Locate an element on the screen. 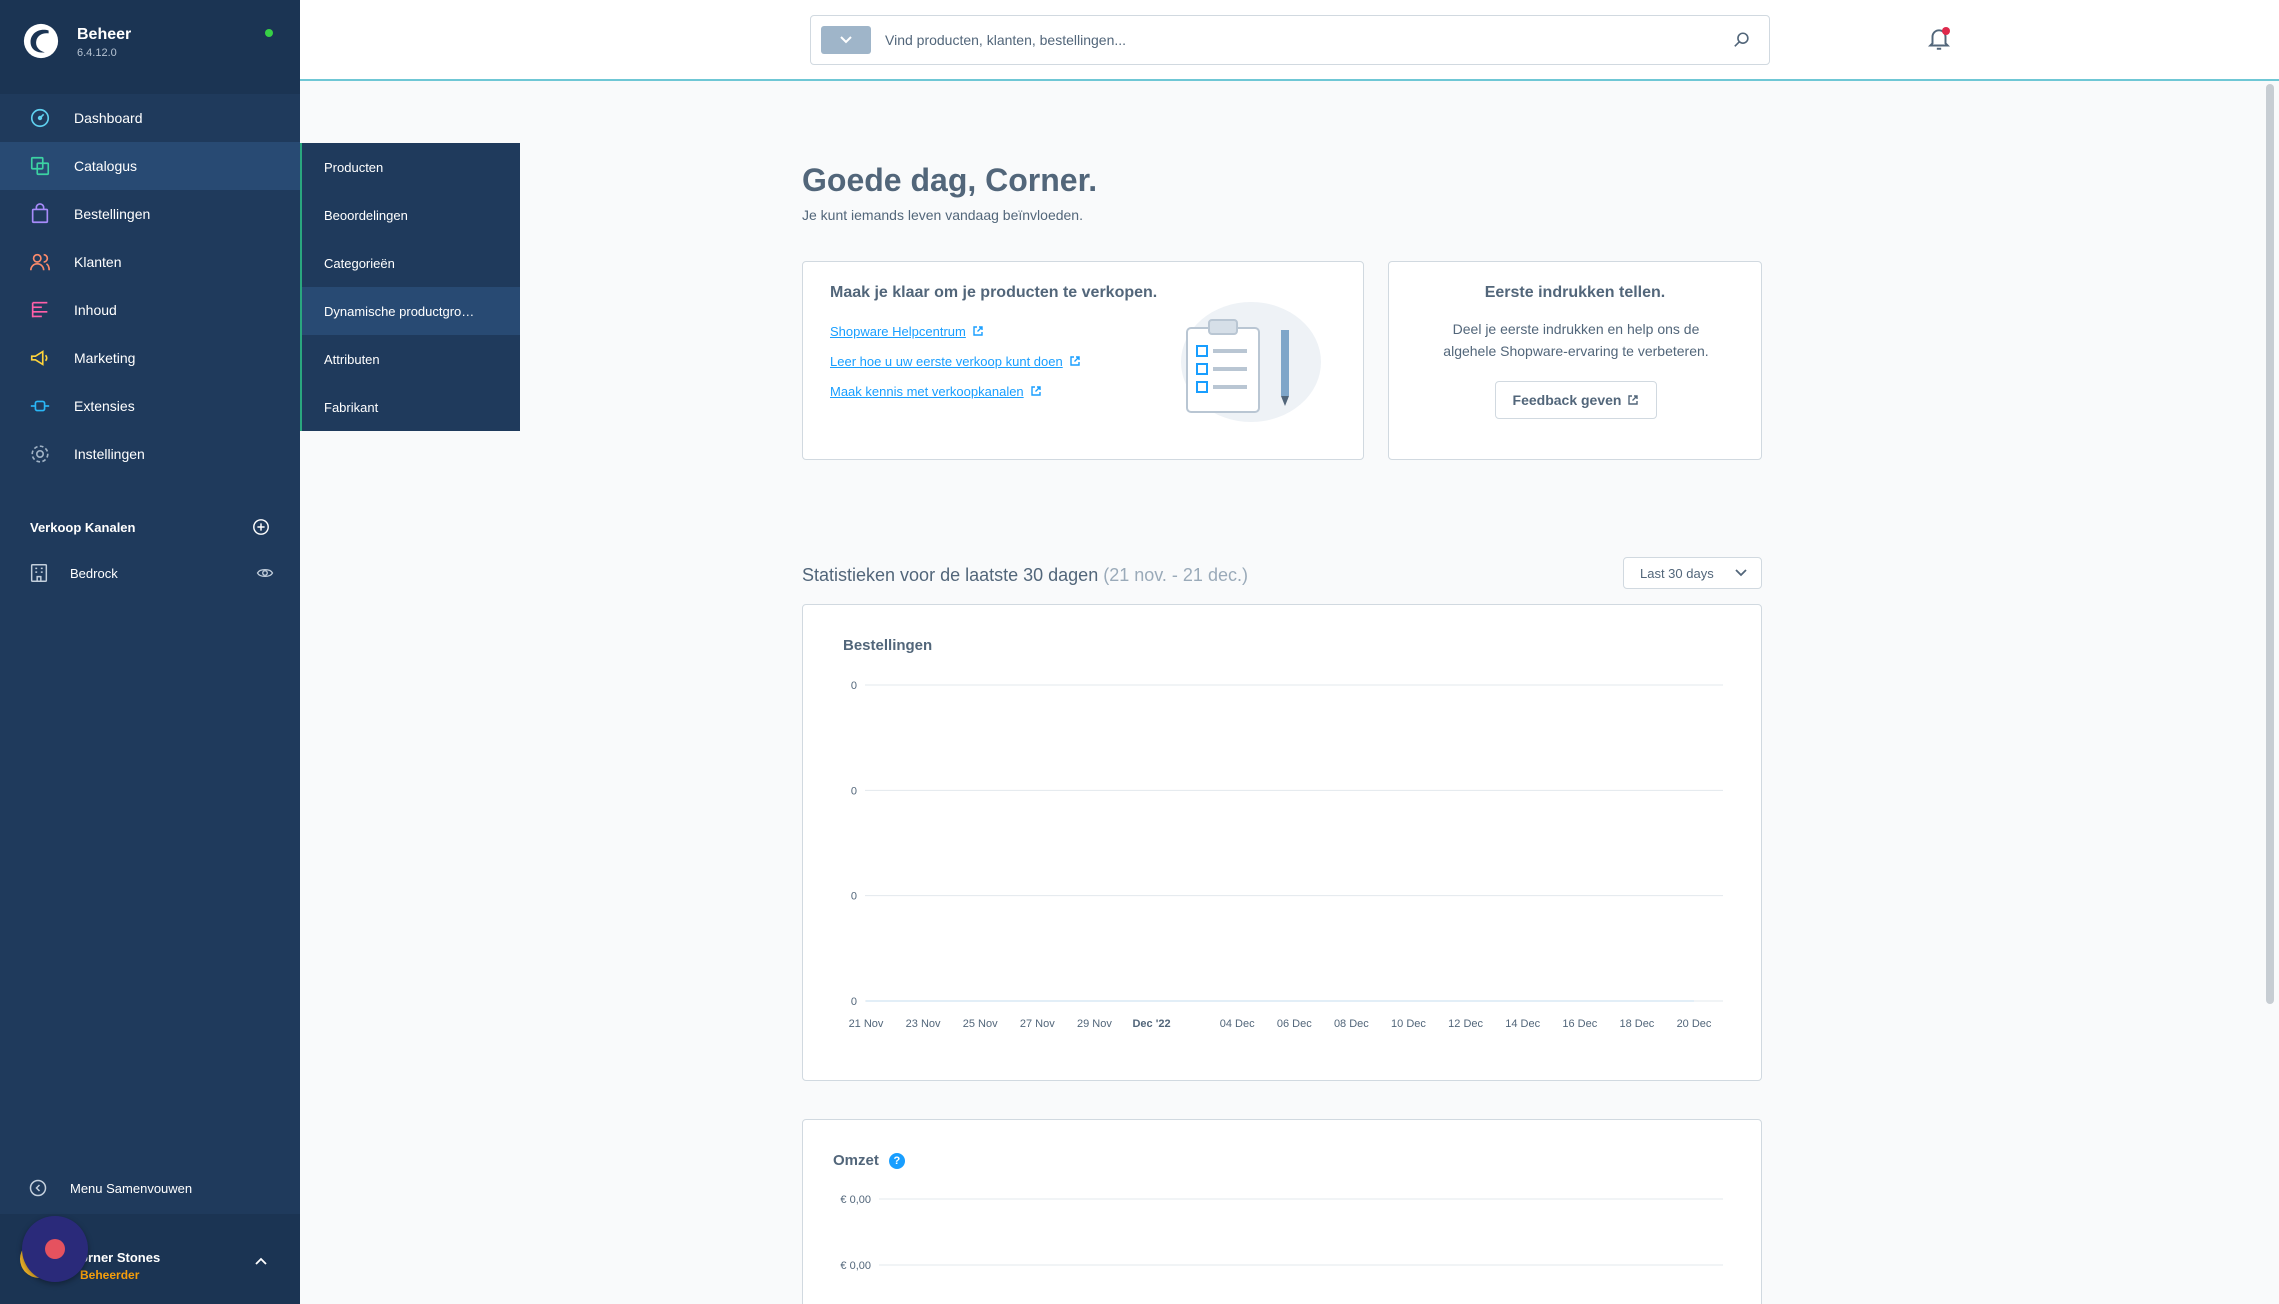 The image size is (2279, 1304). user-role: Beheerder is located at coordinates (110, 1275).